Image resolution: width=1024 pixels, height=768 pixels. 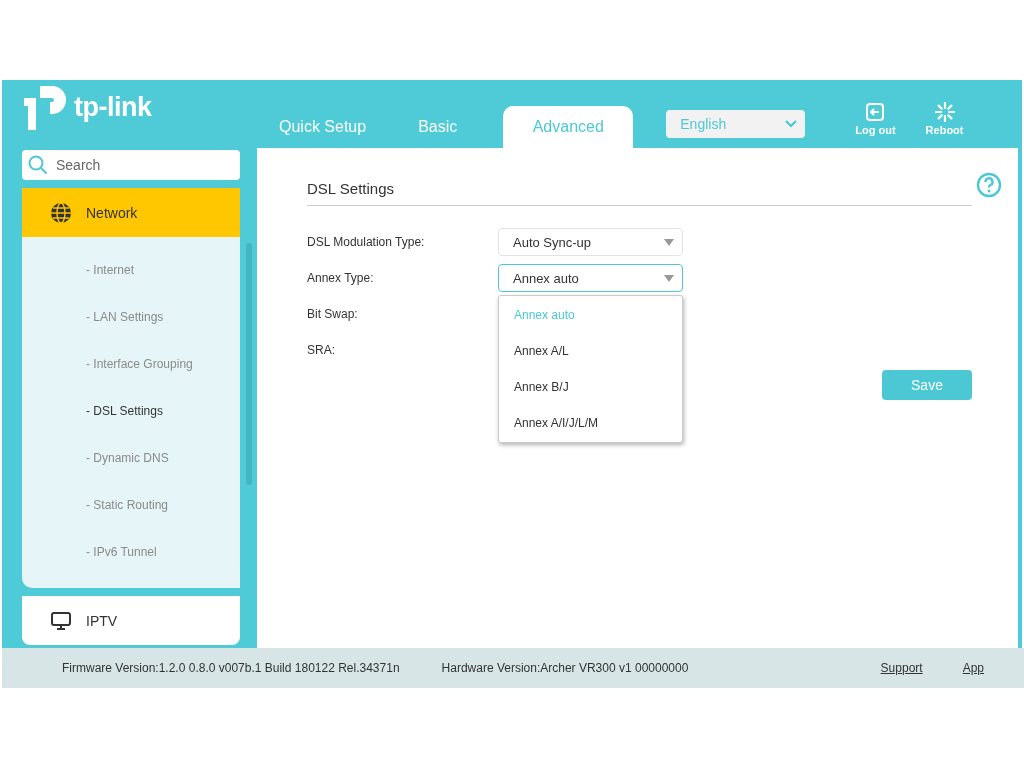 What do you see at coordinates (875, 112) in the screenshot?
I see `logout-icon` at bounding box center [875, 112].